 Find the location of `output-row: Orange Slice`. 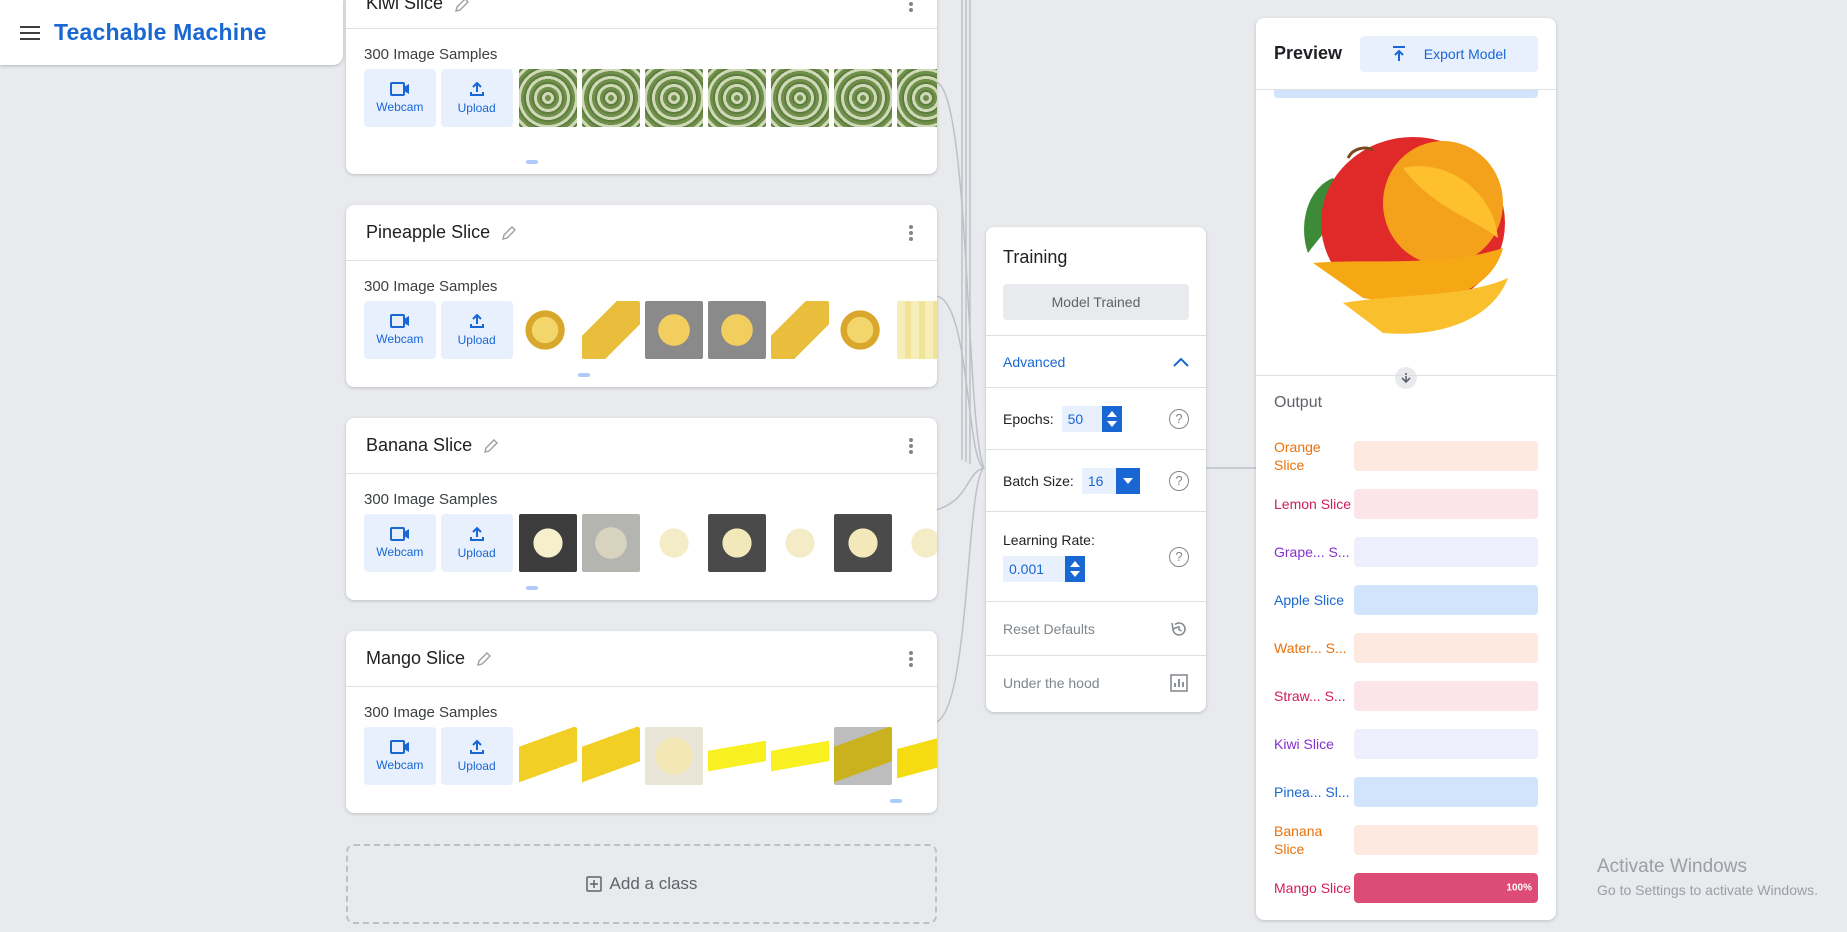

output-row: Orange Slice is located at coordinates (1406, 456).